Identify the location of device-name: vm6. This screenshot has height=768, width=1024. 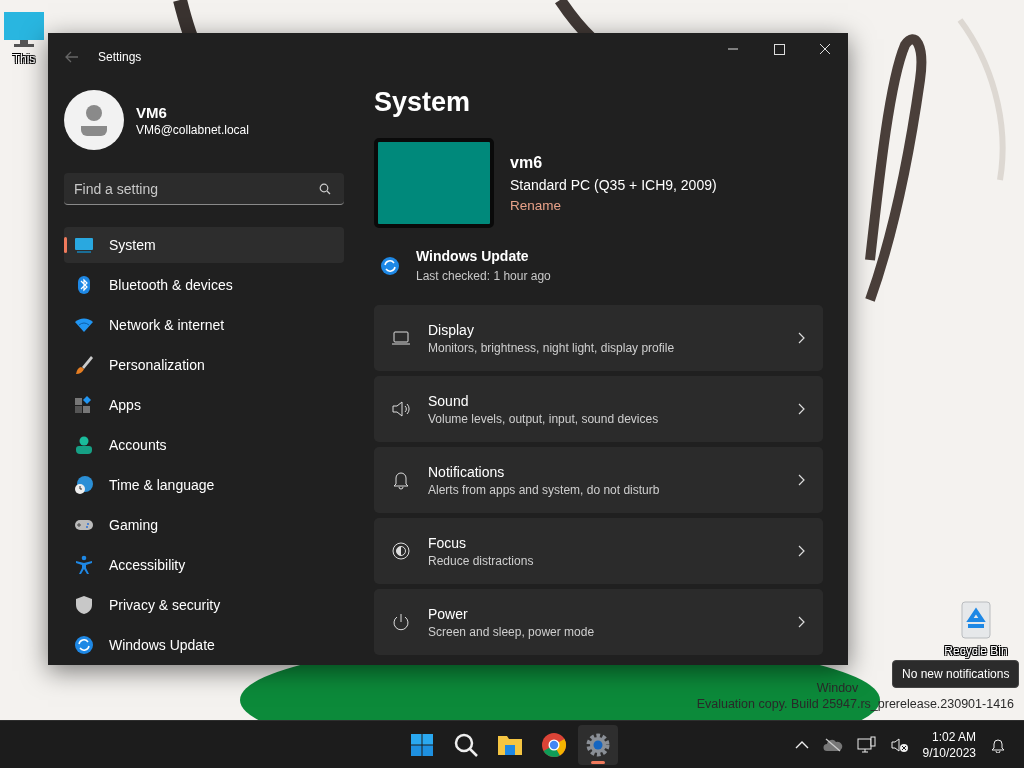
(527, 162).